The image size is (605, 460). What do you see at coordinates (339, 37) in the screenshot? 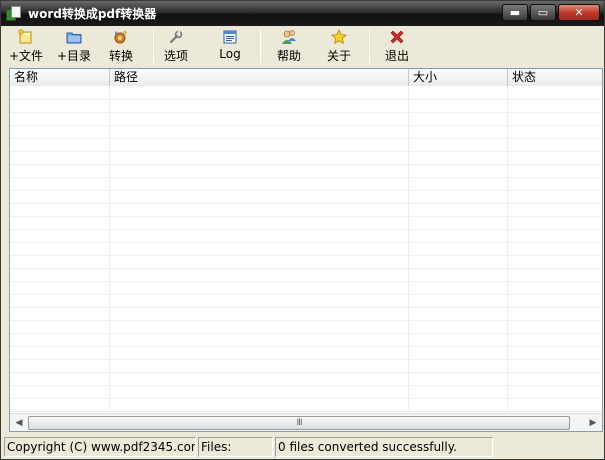
I see `star-icon` at bounding box center [339, 37].